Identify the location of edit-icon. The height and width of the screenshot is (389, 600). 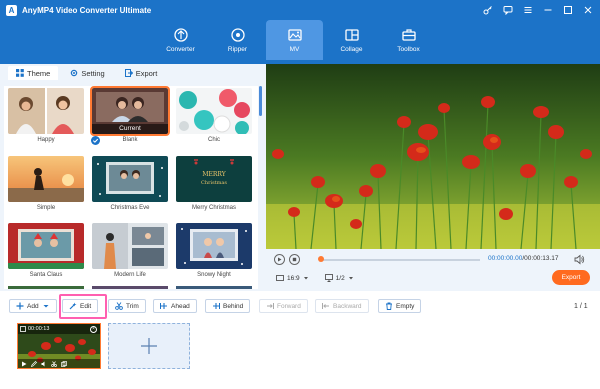
(34, 363).